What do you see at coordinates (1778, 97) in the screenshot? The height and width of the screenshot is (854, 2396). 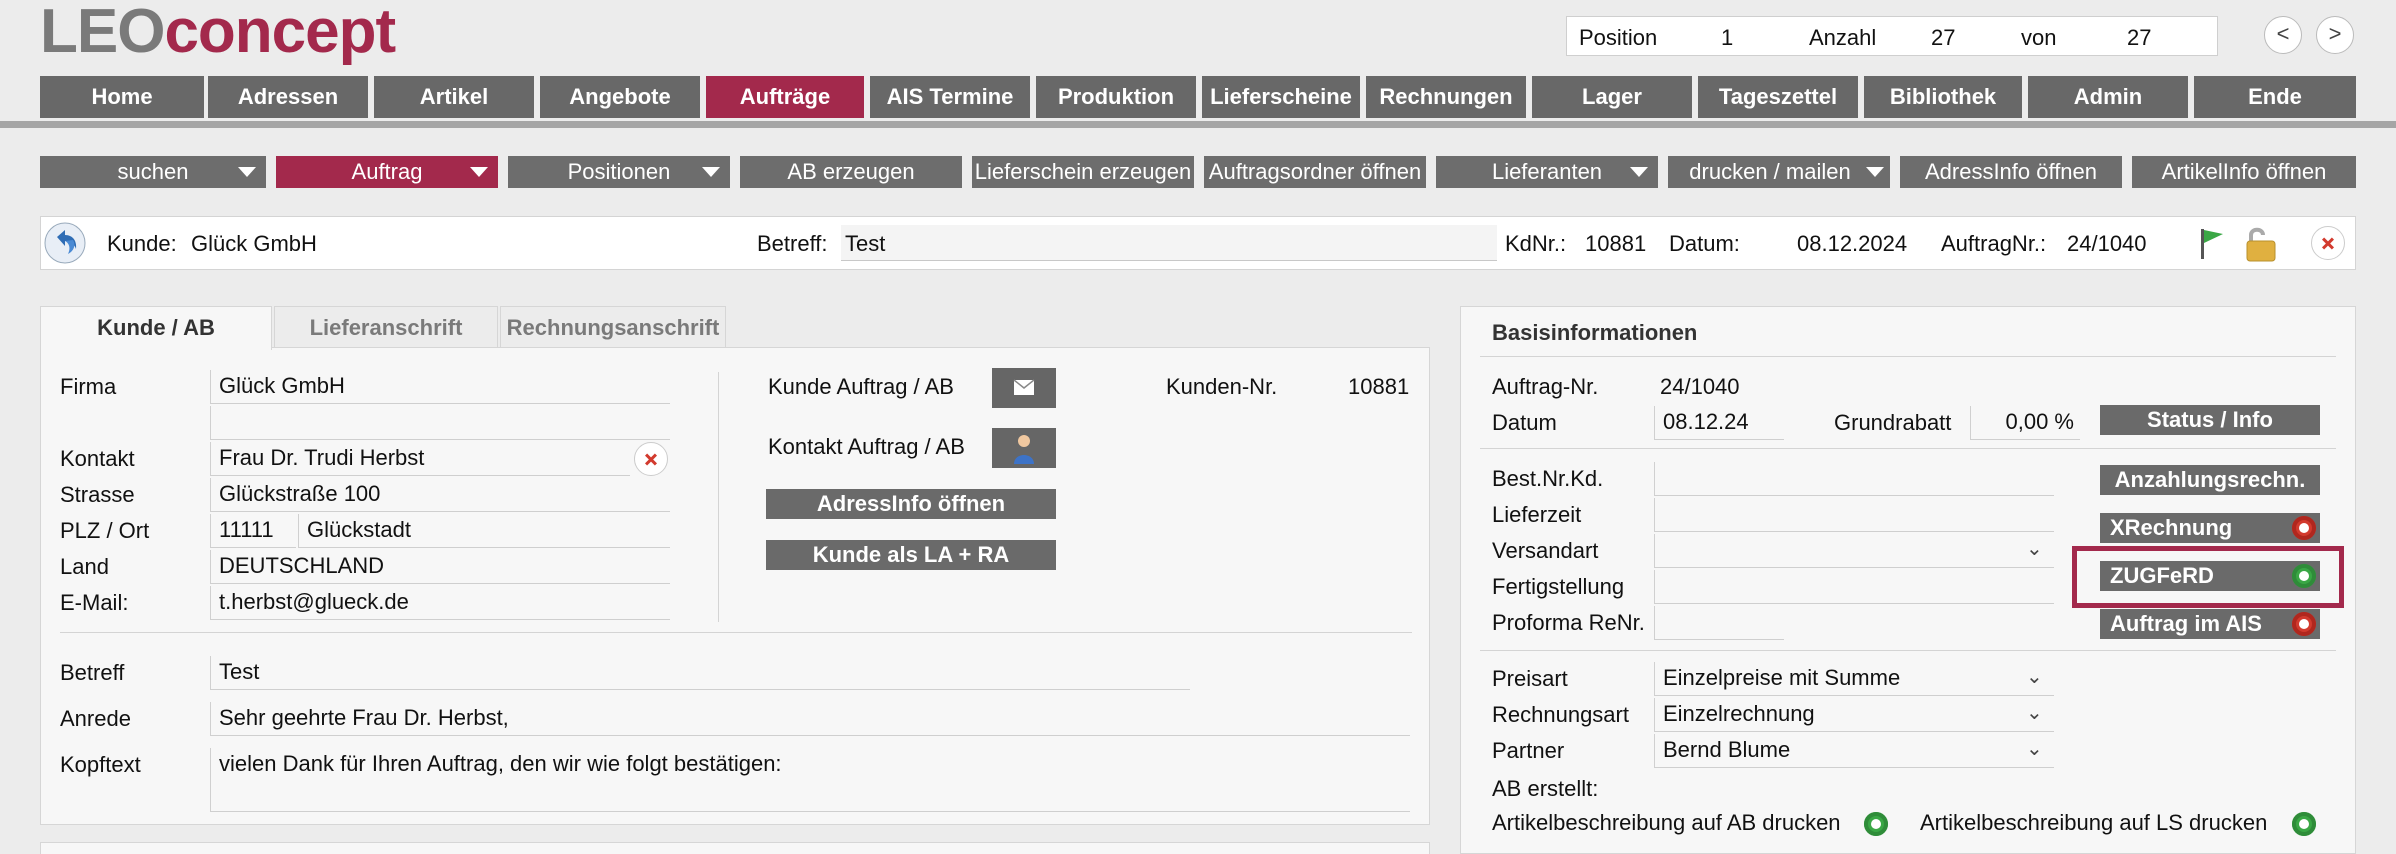 I see `nav-tageszettel: Tageszettel` at bounding box center [1778, 97].